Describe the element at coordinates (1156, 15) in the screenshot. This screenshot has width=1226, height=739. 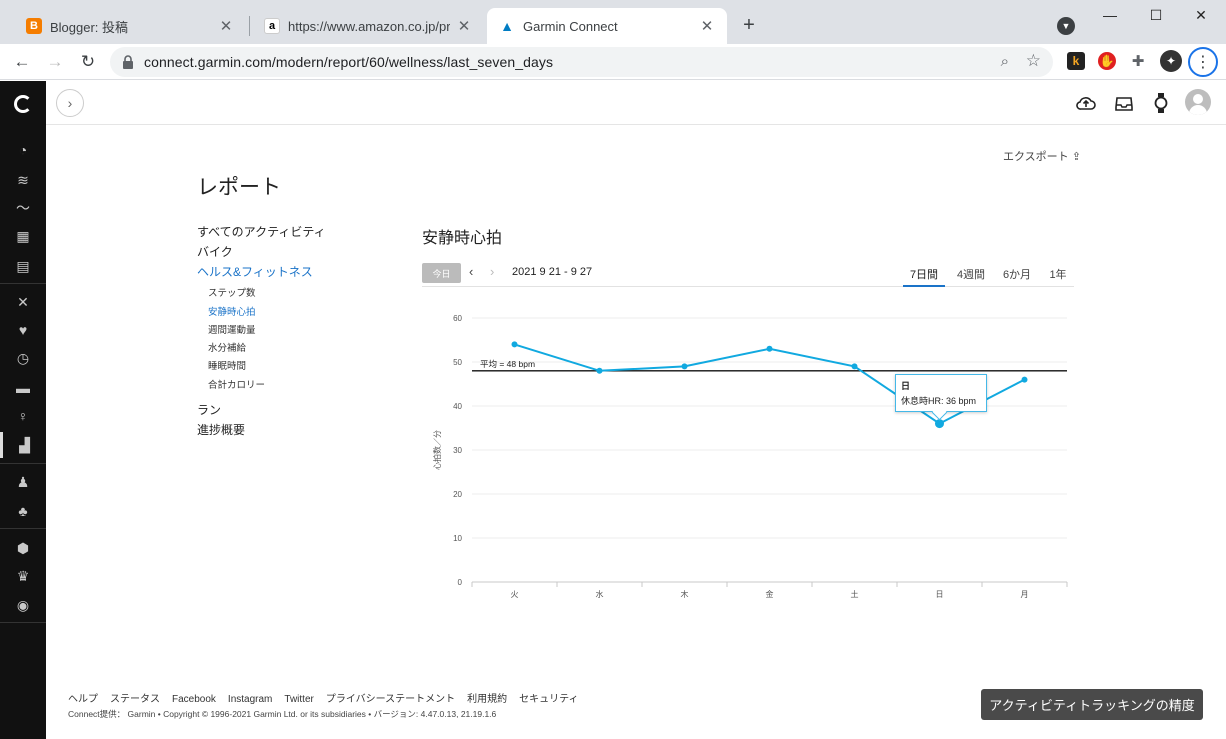
I see `maximize-icon: ☐` at that location.